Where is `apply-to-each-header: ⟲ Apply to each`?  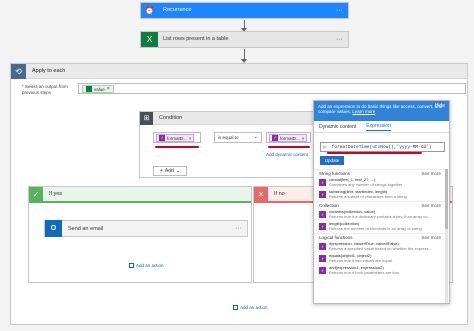
apply-to-each-header: ⟲ Apply to each is located at coordinates (239, 71).